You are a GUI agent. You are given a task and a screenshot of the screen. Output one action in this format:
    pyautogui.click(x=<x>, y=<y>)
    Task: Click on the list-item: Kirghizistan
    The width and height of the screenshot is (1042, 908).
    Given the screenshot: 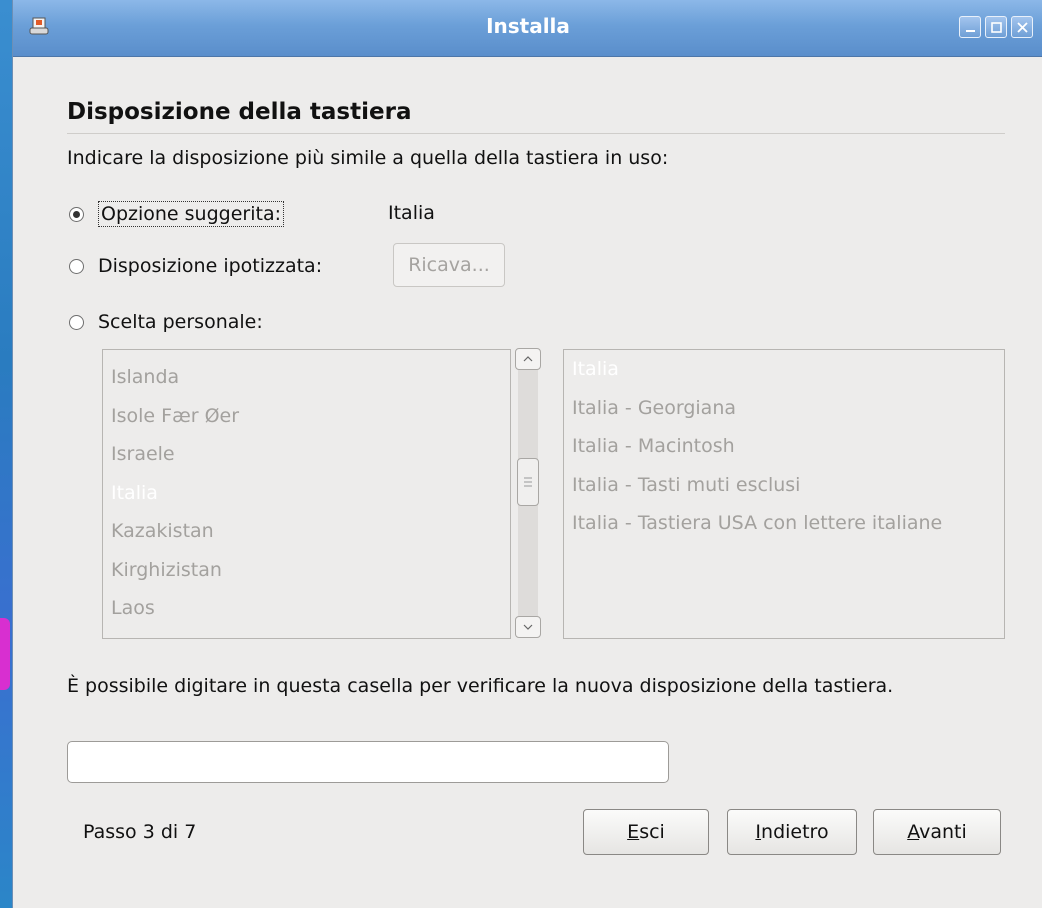 What is the action you would take?
    pyautogui.click(x=306, y=570)
    